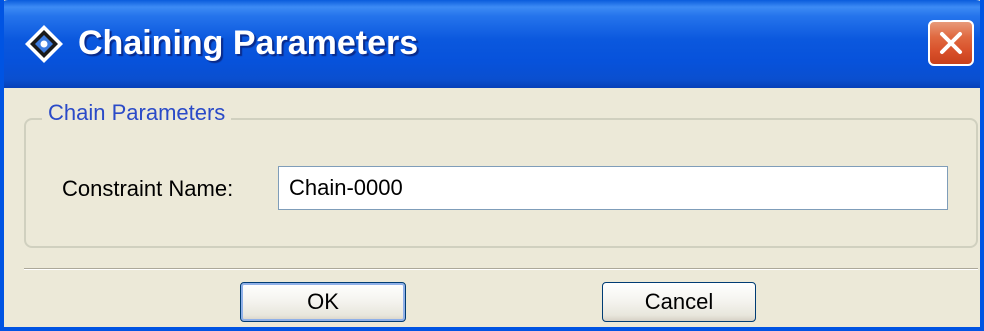 Image resolution: width=984 pixels, height=331 pixels. I want to click on close-button, so click(951, 43).